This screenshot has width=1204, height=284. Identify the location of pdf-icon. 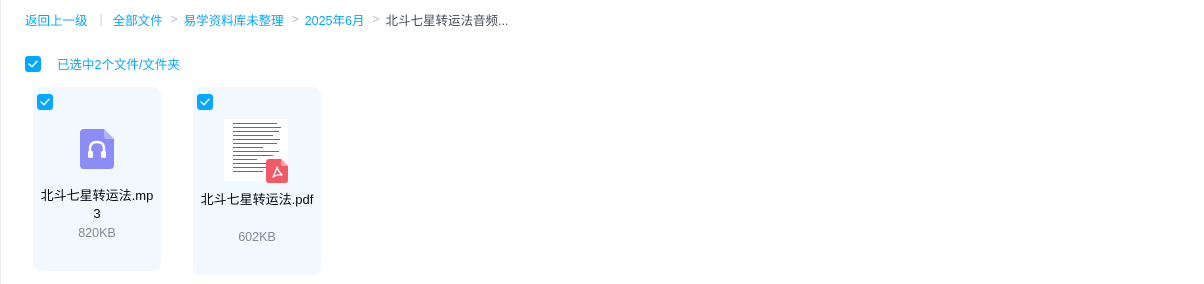
(277, 171).